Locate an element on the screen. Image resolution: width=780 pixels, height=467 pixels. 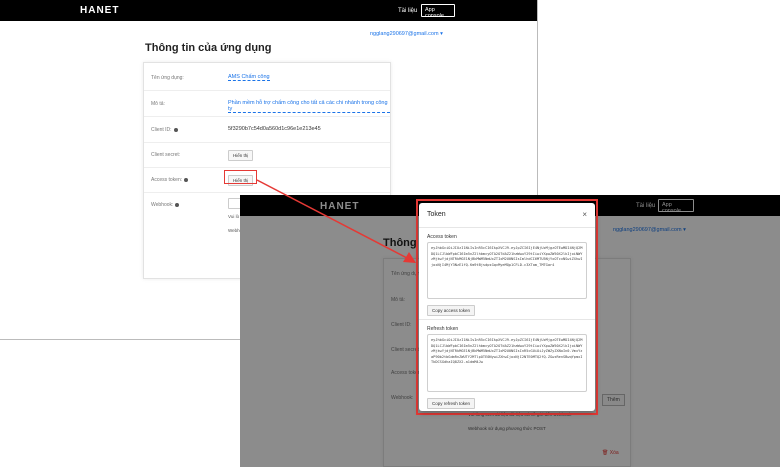
field-label-text: Client ID: is located at coordinates (161, 130).